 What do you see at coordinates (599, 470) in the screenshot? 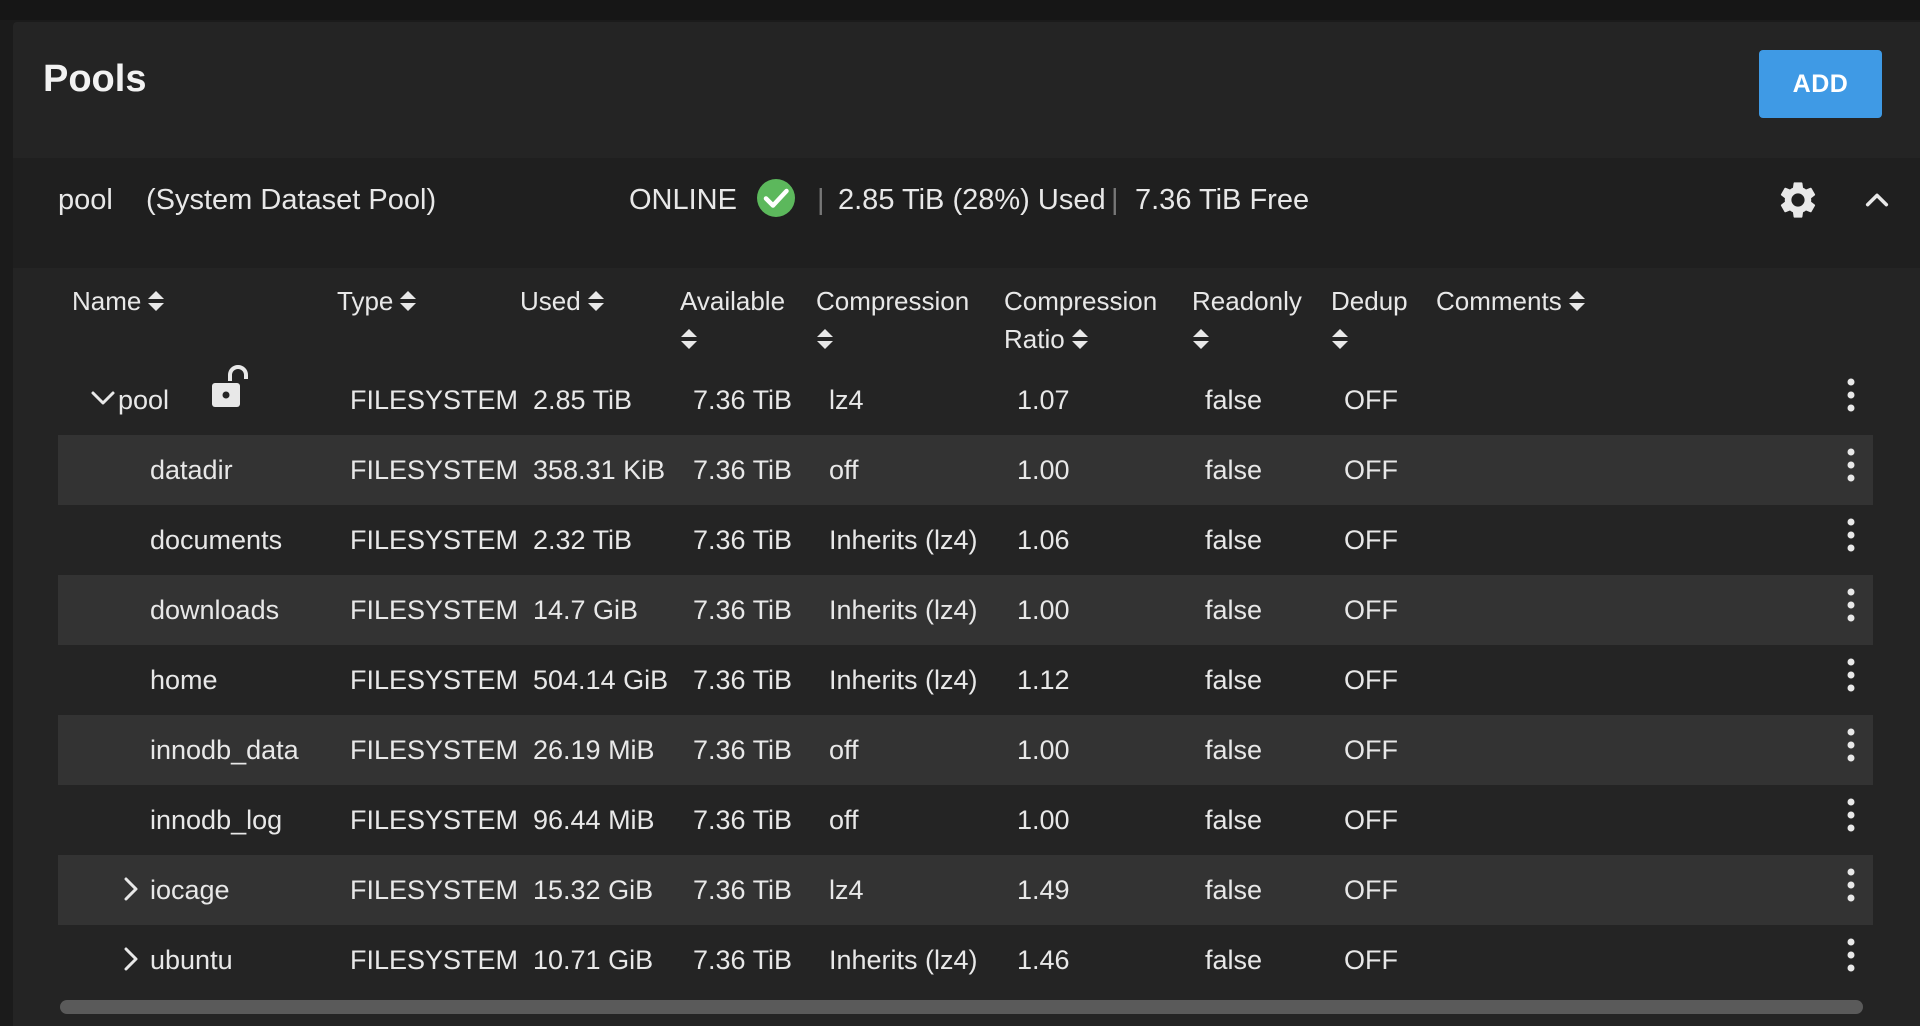
I see `cell-used: 358.31 KiB` at bounding box center [599, 470].